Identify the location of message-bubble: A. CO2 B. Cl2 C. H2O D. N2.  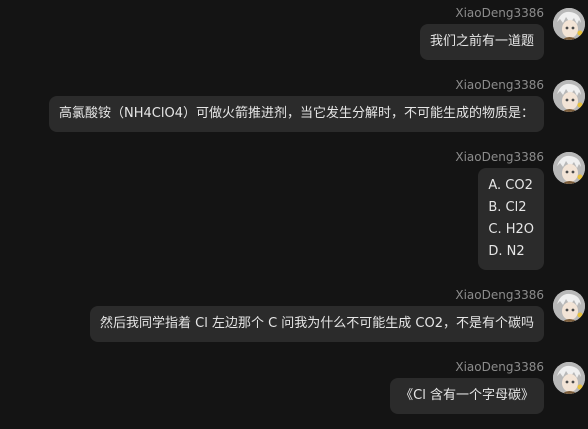
(511, 219).